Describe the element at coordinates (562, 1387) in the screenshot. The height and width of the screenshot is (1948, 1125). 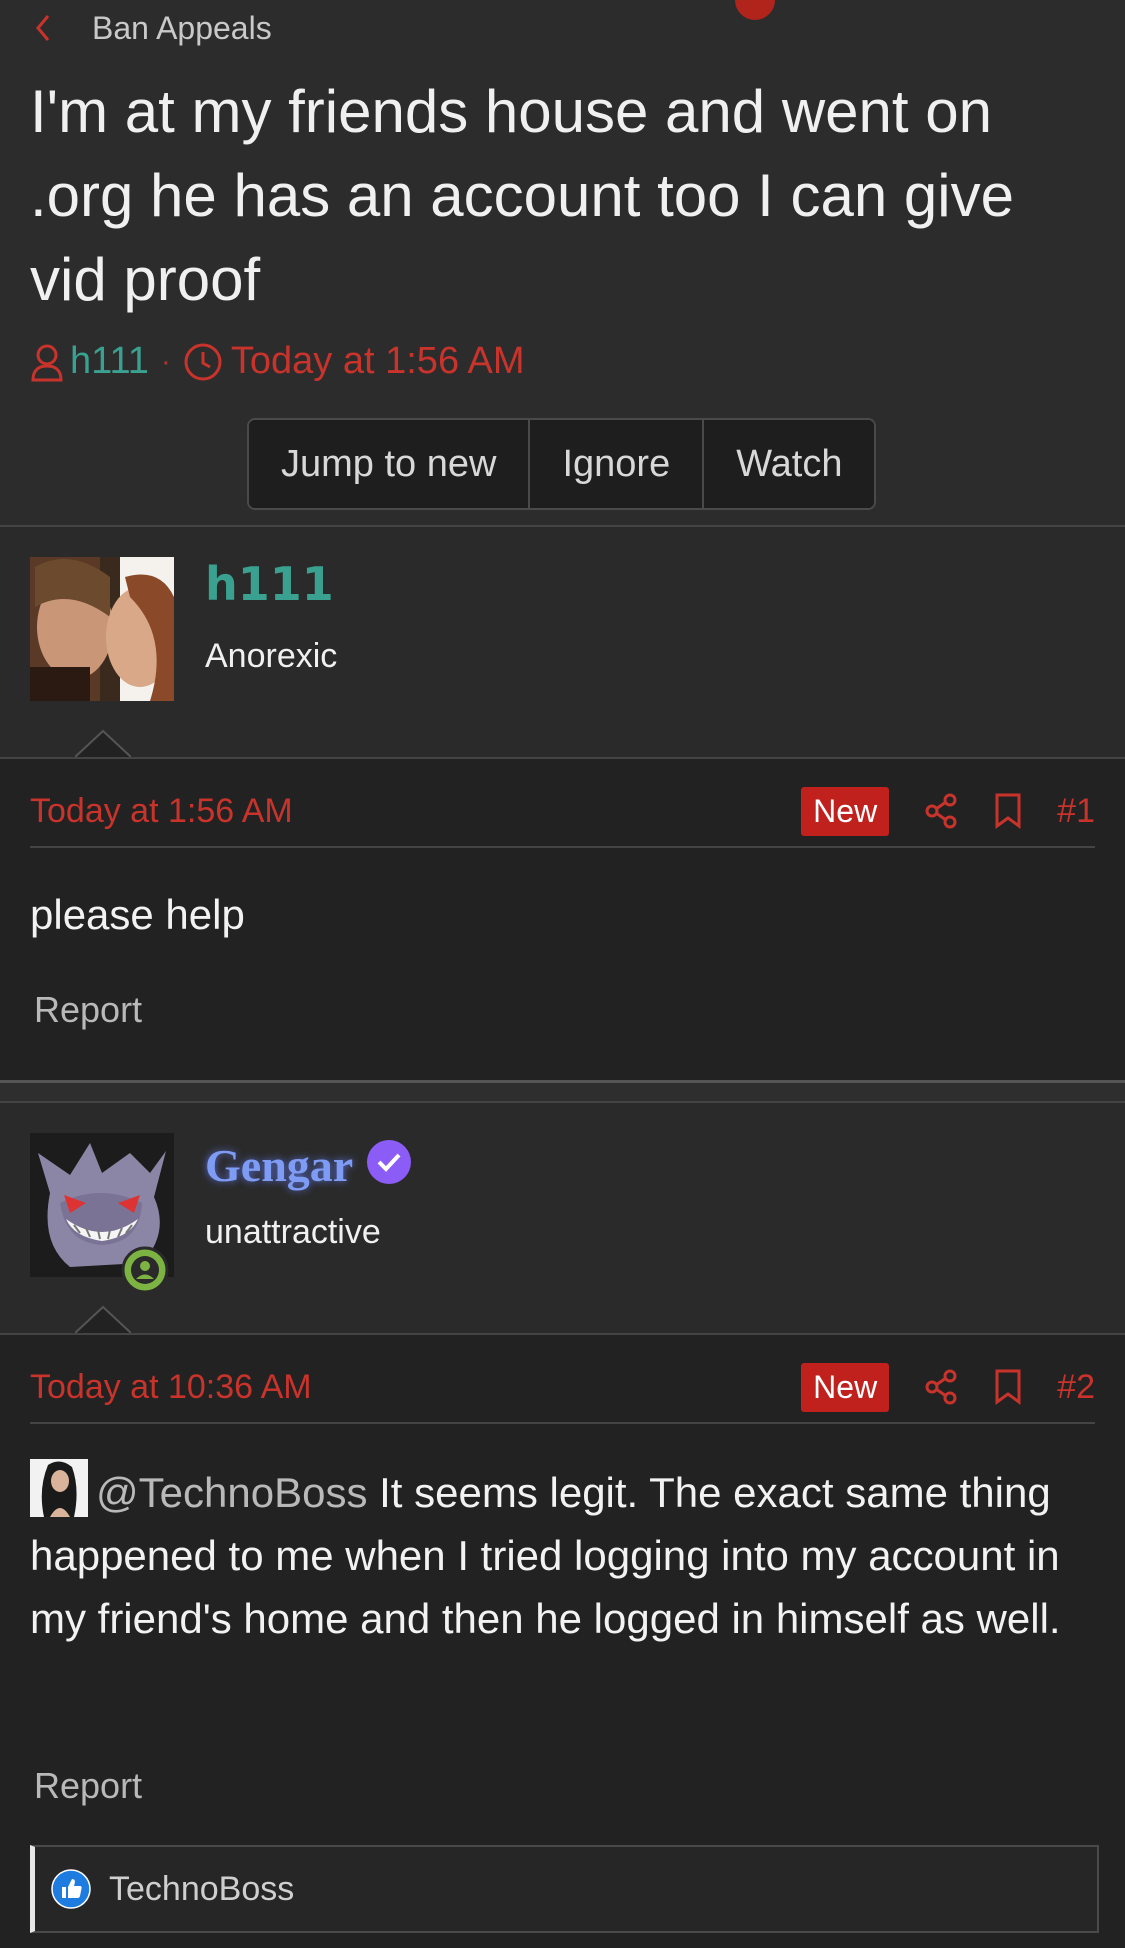
I see `post-meta: Today at 10:36 AM New #2` at that location.